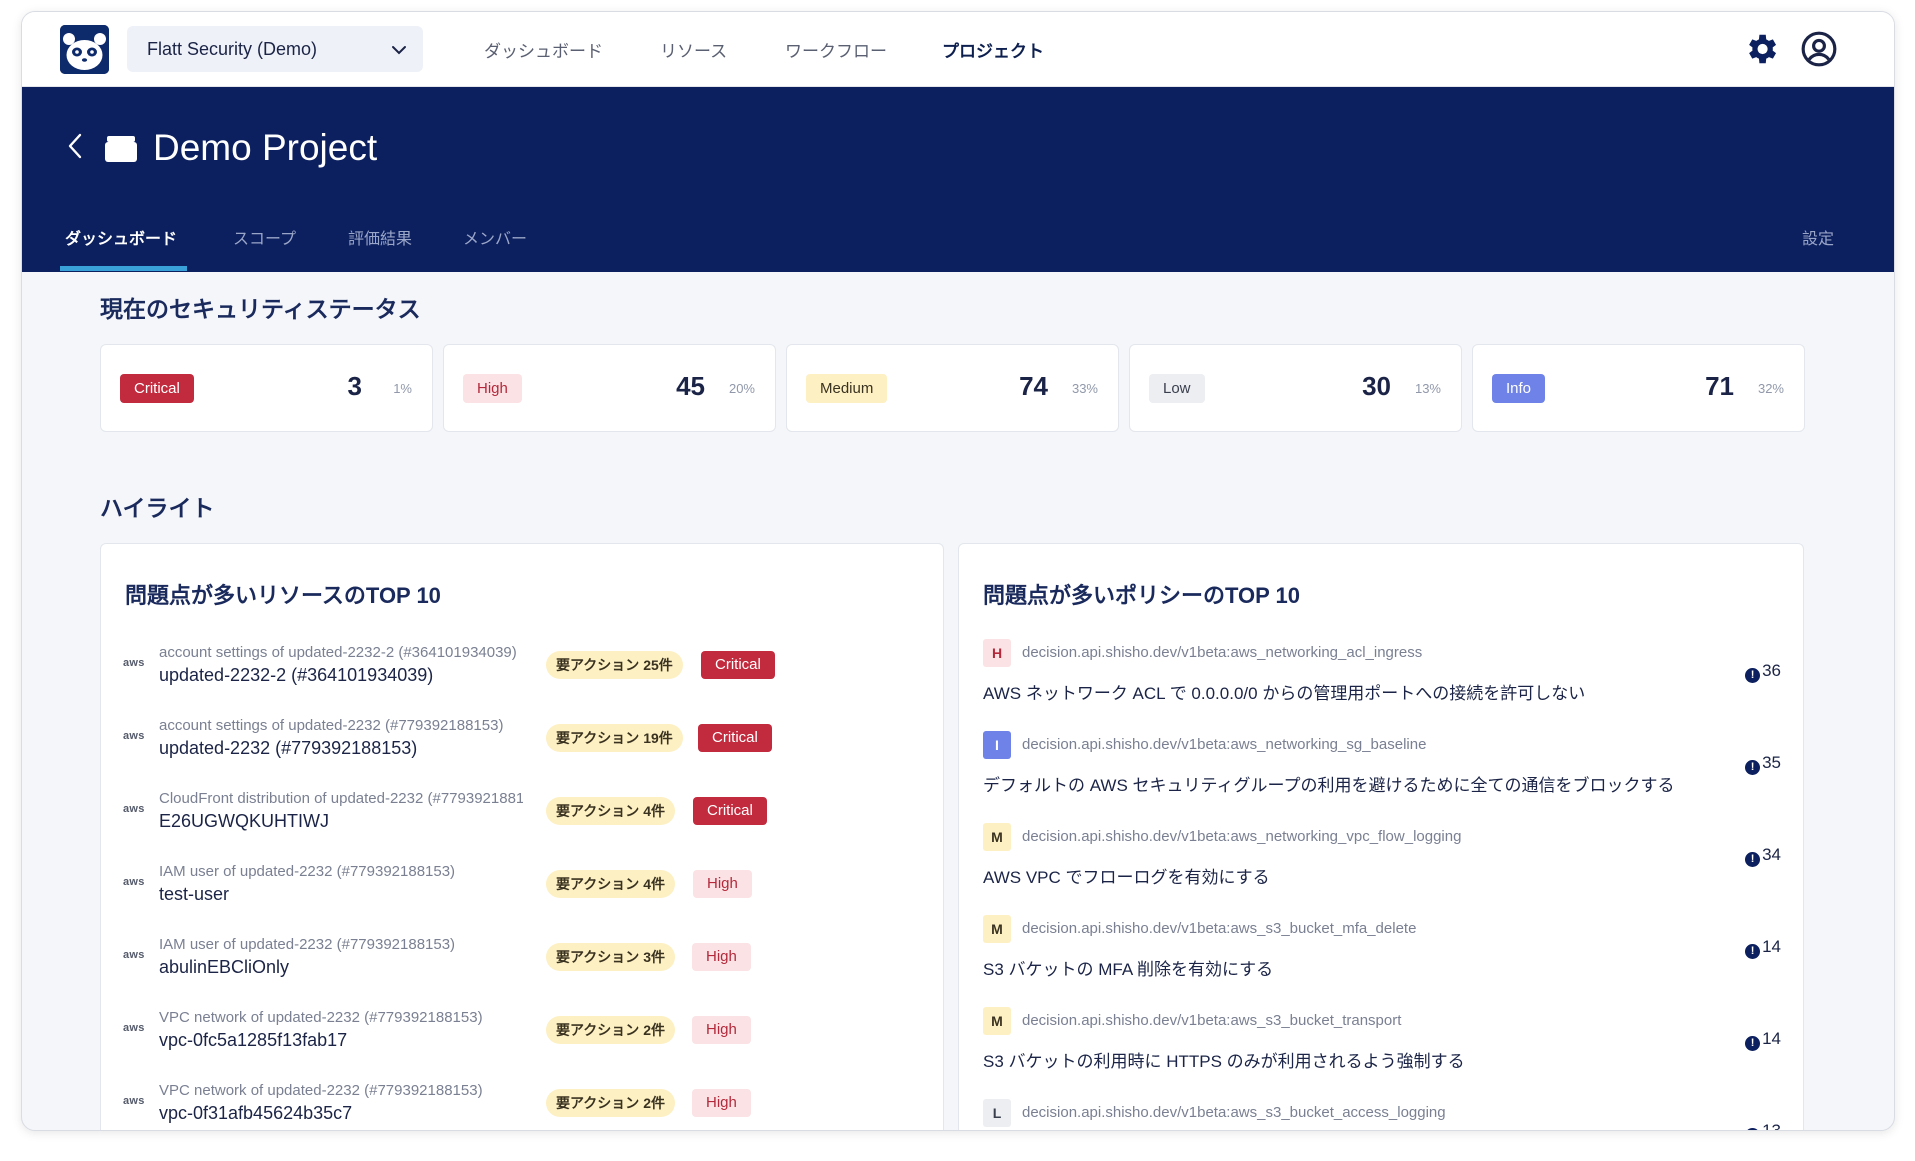 The width and height of the screenshot is (1915, 1161). I want to click on policy-issue-count: ! 35, so click(1763, 764).